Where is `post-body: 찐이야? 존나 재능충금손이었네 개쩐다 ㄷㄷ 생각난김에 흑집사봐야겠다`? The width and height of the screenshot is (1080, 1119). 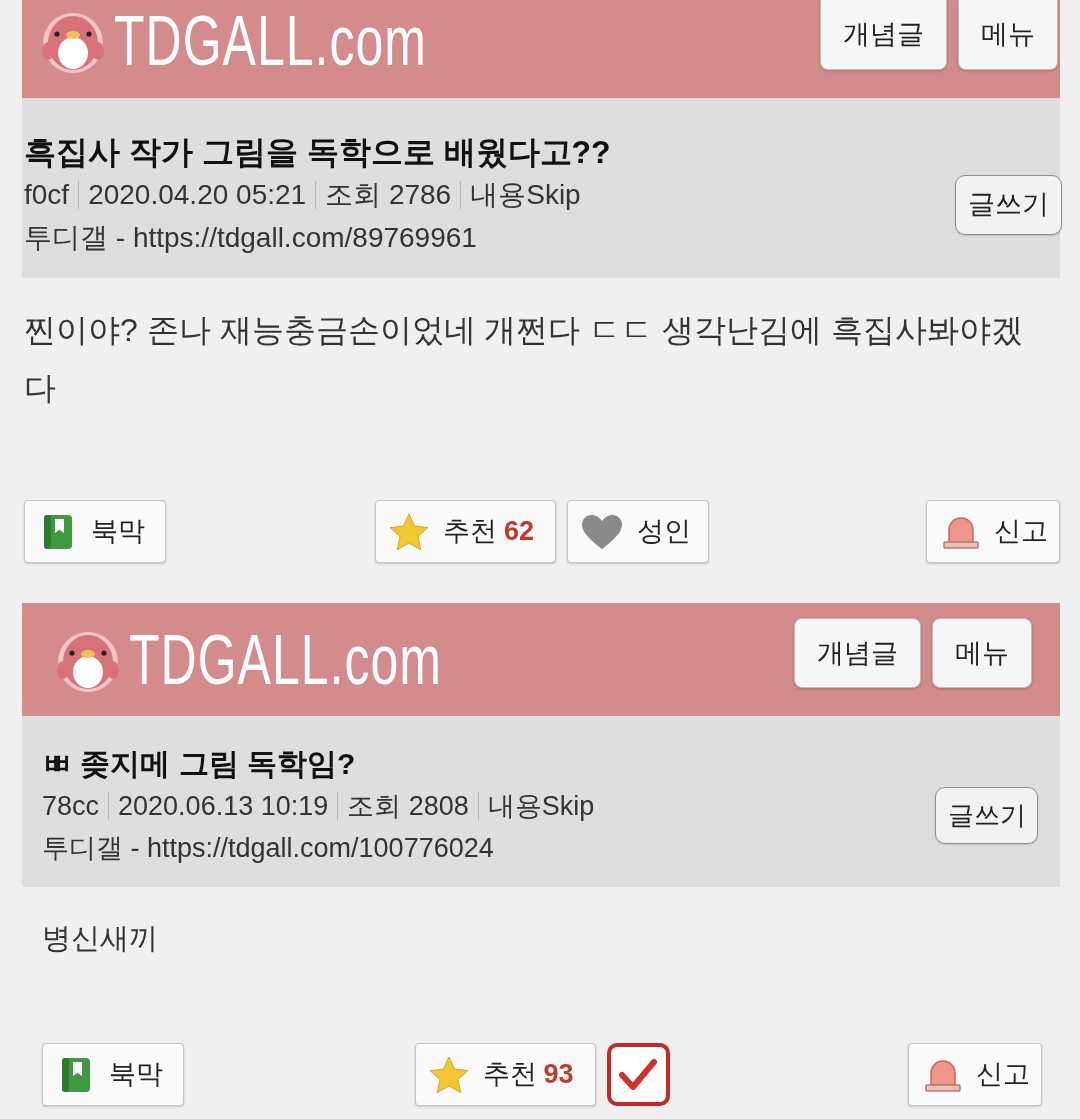
post-body: 찐이야? 존나 재능충금손이었네 개쩐다 ㄷㄷ 생각난김에 흑집사봐야겠다 is located at coordinates (524, 359).